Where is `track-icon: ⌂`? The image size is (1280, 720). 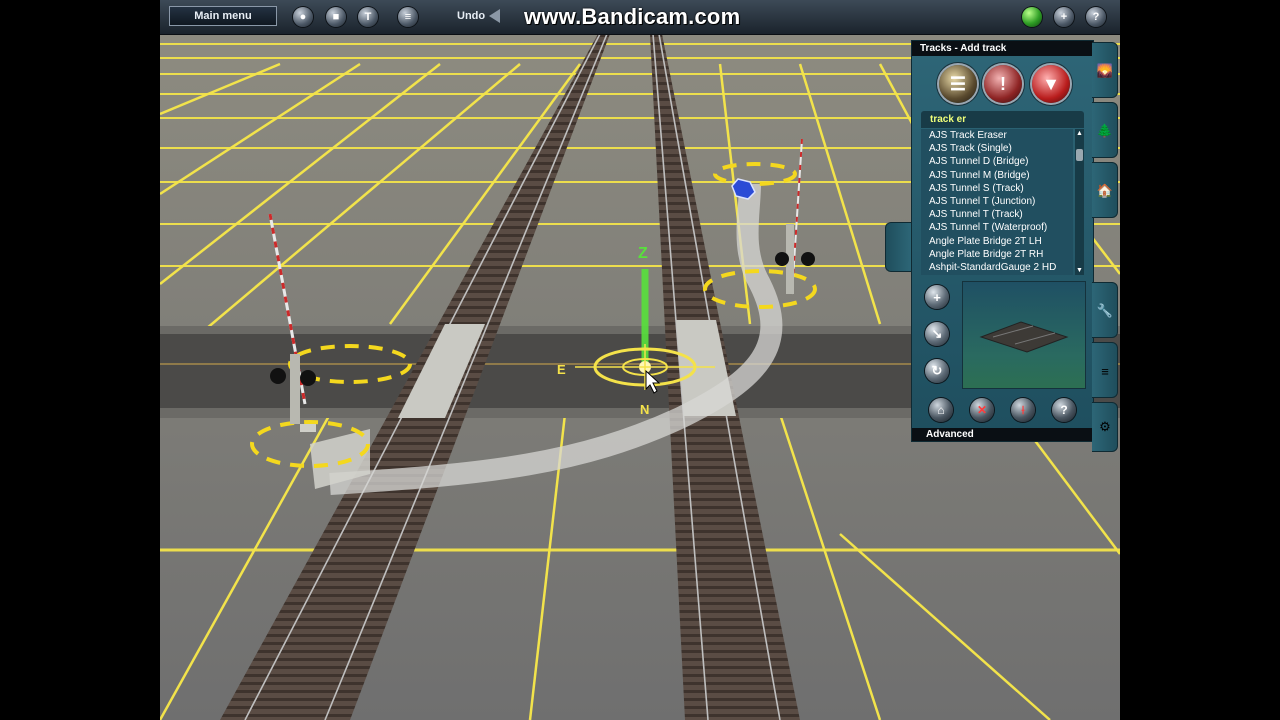 track-icon: ⌂ is located at coordinates (941, 410).